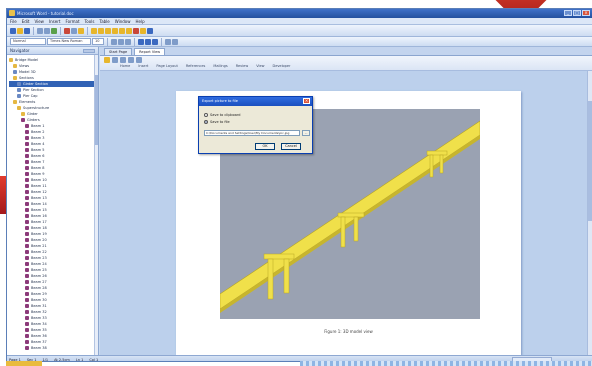 The width and height of the screenshot is (592, 366). I want to click on cut-icon, so click(67, 30).